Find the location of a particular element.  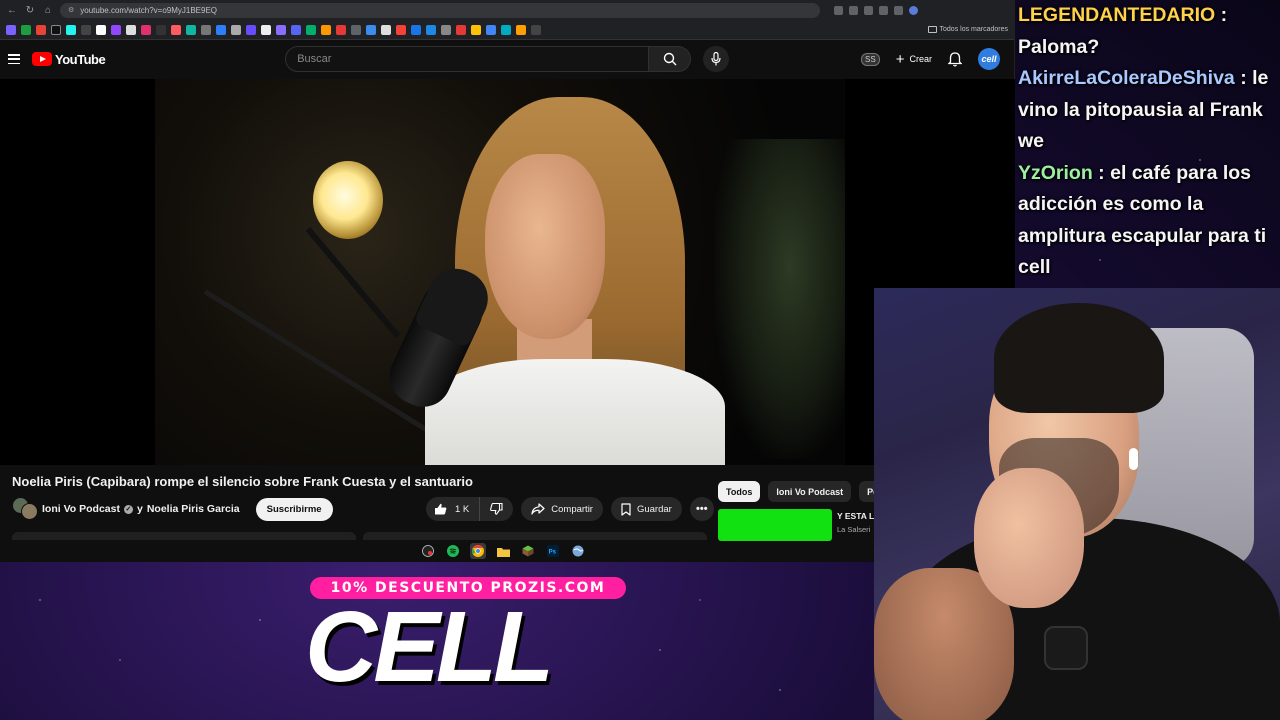

channel-avatars is located at coordinates (25, 509).